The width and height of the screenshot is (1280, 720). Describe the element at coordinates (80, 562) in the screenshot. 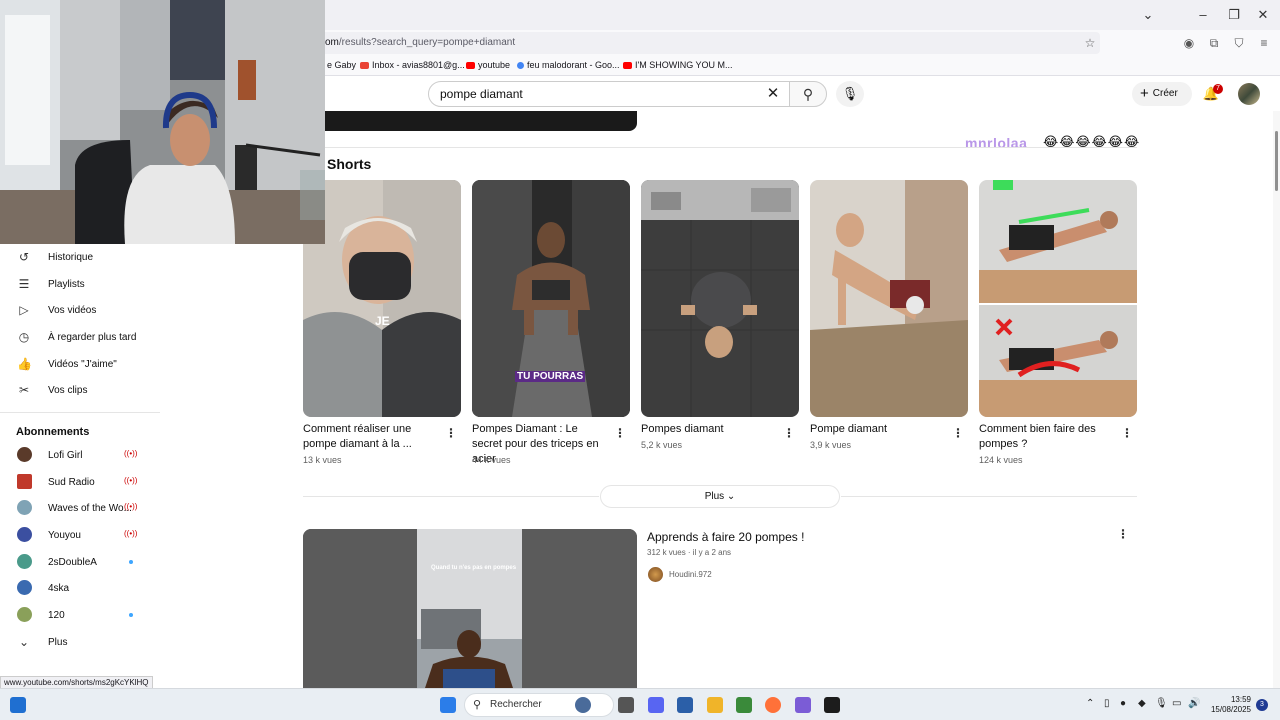

I see `subscription-item: 2sDoubleA` at that location.